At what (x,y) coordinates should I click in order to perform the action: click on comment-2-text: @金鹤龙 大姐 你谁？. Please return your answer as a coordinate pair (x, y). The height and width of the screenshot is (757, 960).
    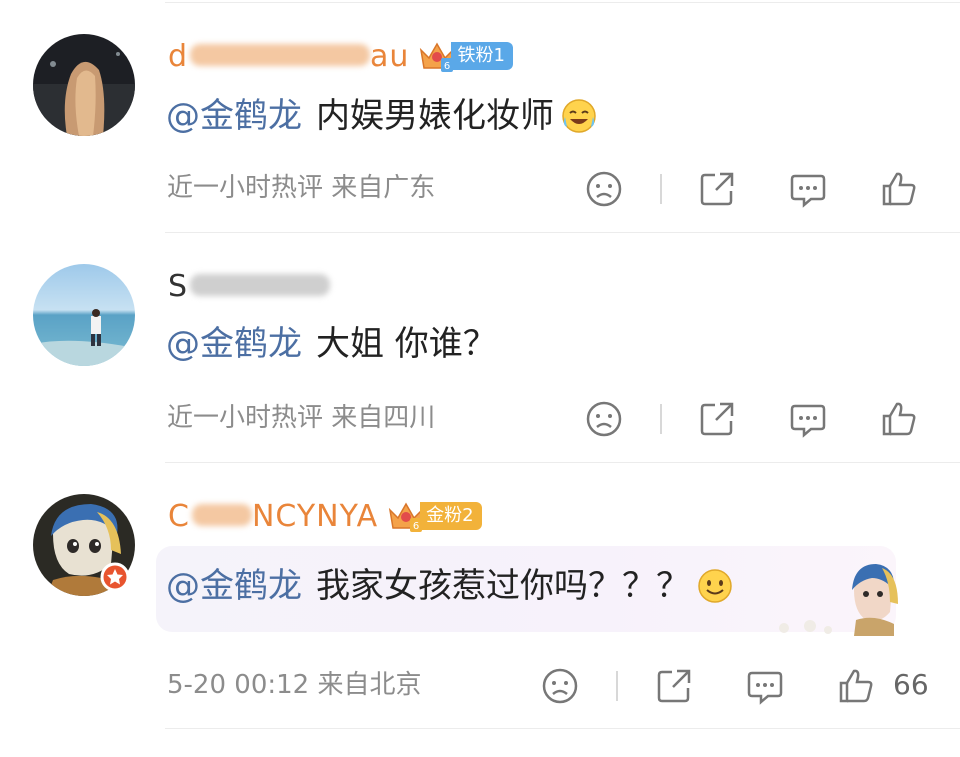
    Looking at the image, I should click on (331, 344).